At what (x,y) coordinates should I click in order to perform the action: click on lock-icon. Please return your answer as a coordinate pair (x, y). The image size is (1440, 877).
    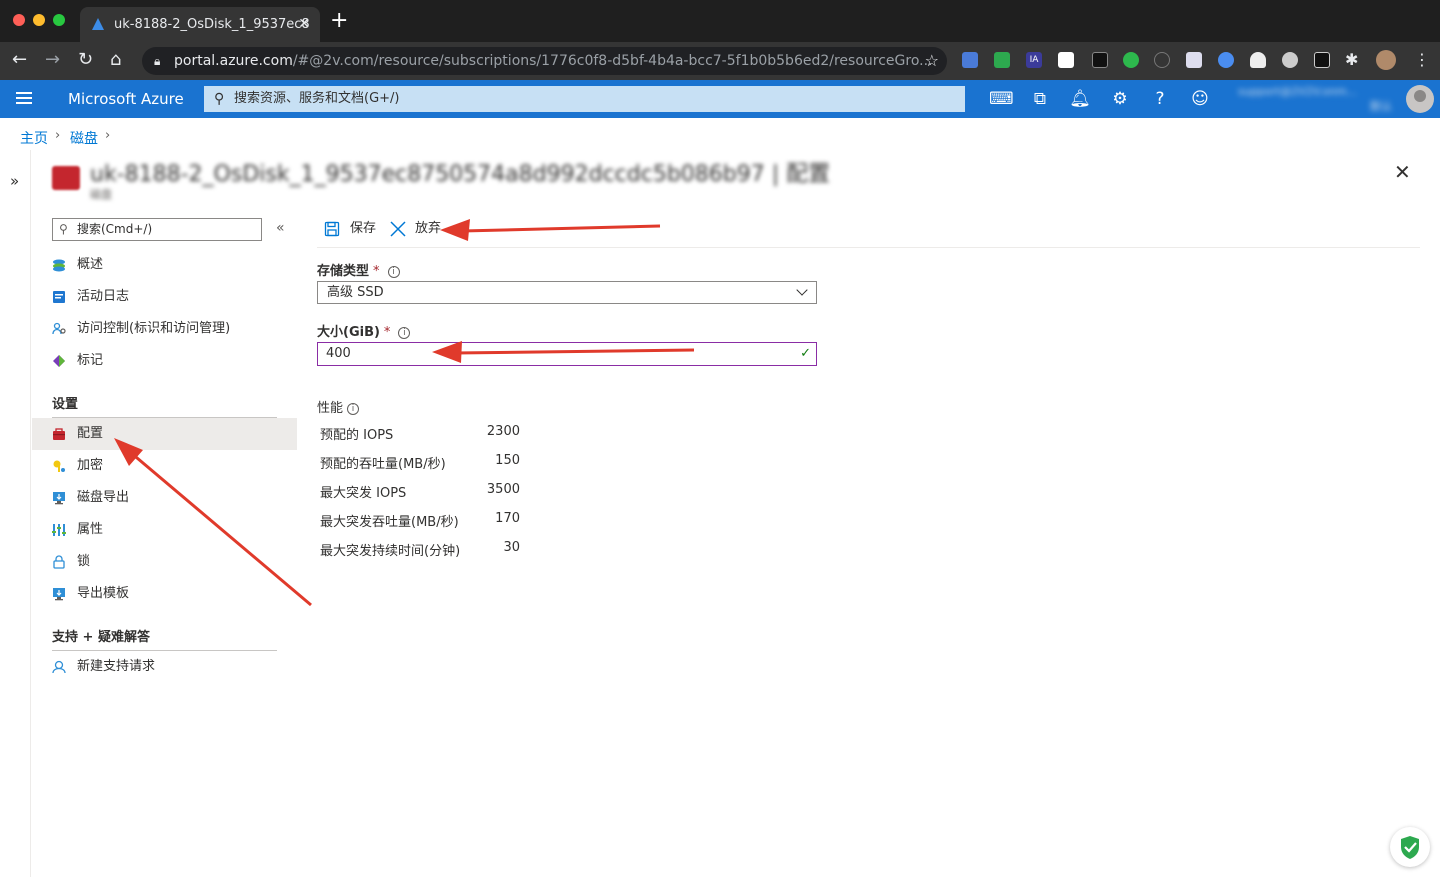
    Looking at the image, I should click on (59, 562).